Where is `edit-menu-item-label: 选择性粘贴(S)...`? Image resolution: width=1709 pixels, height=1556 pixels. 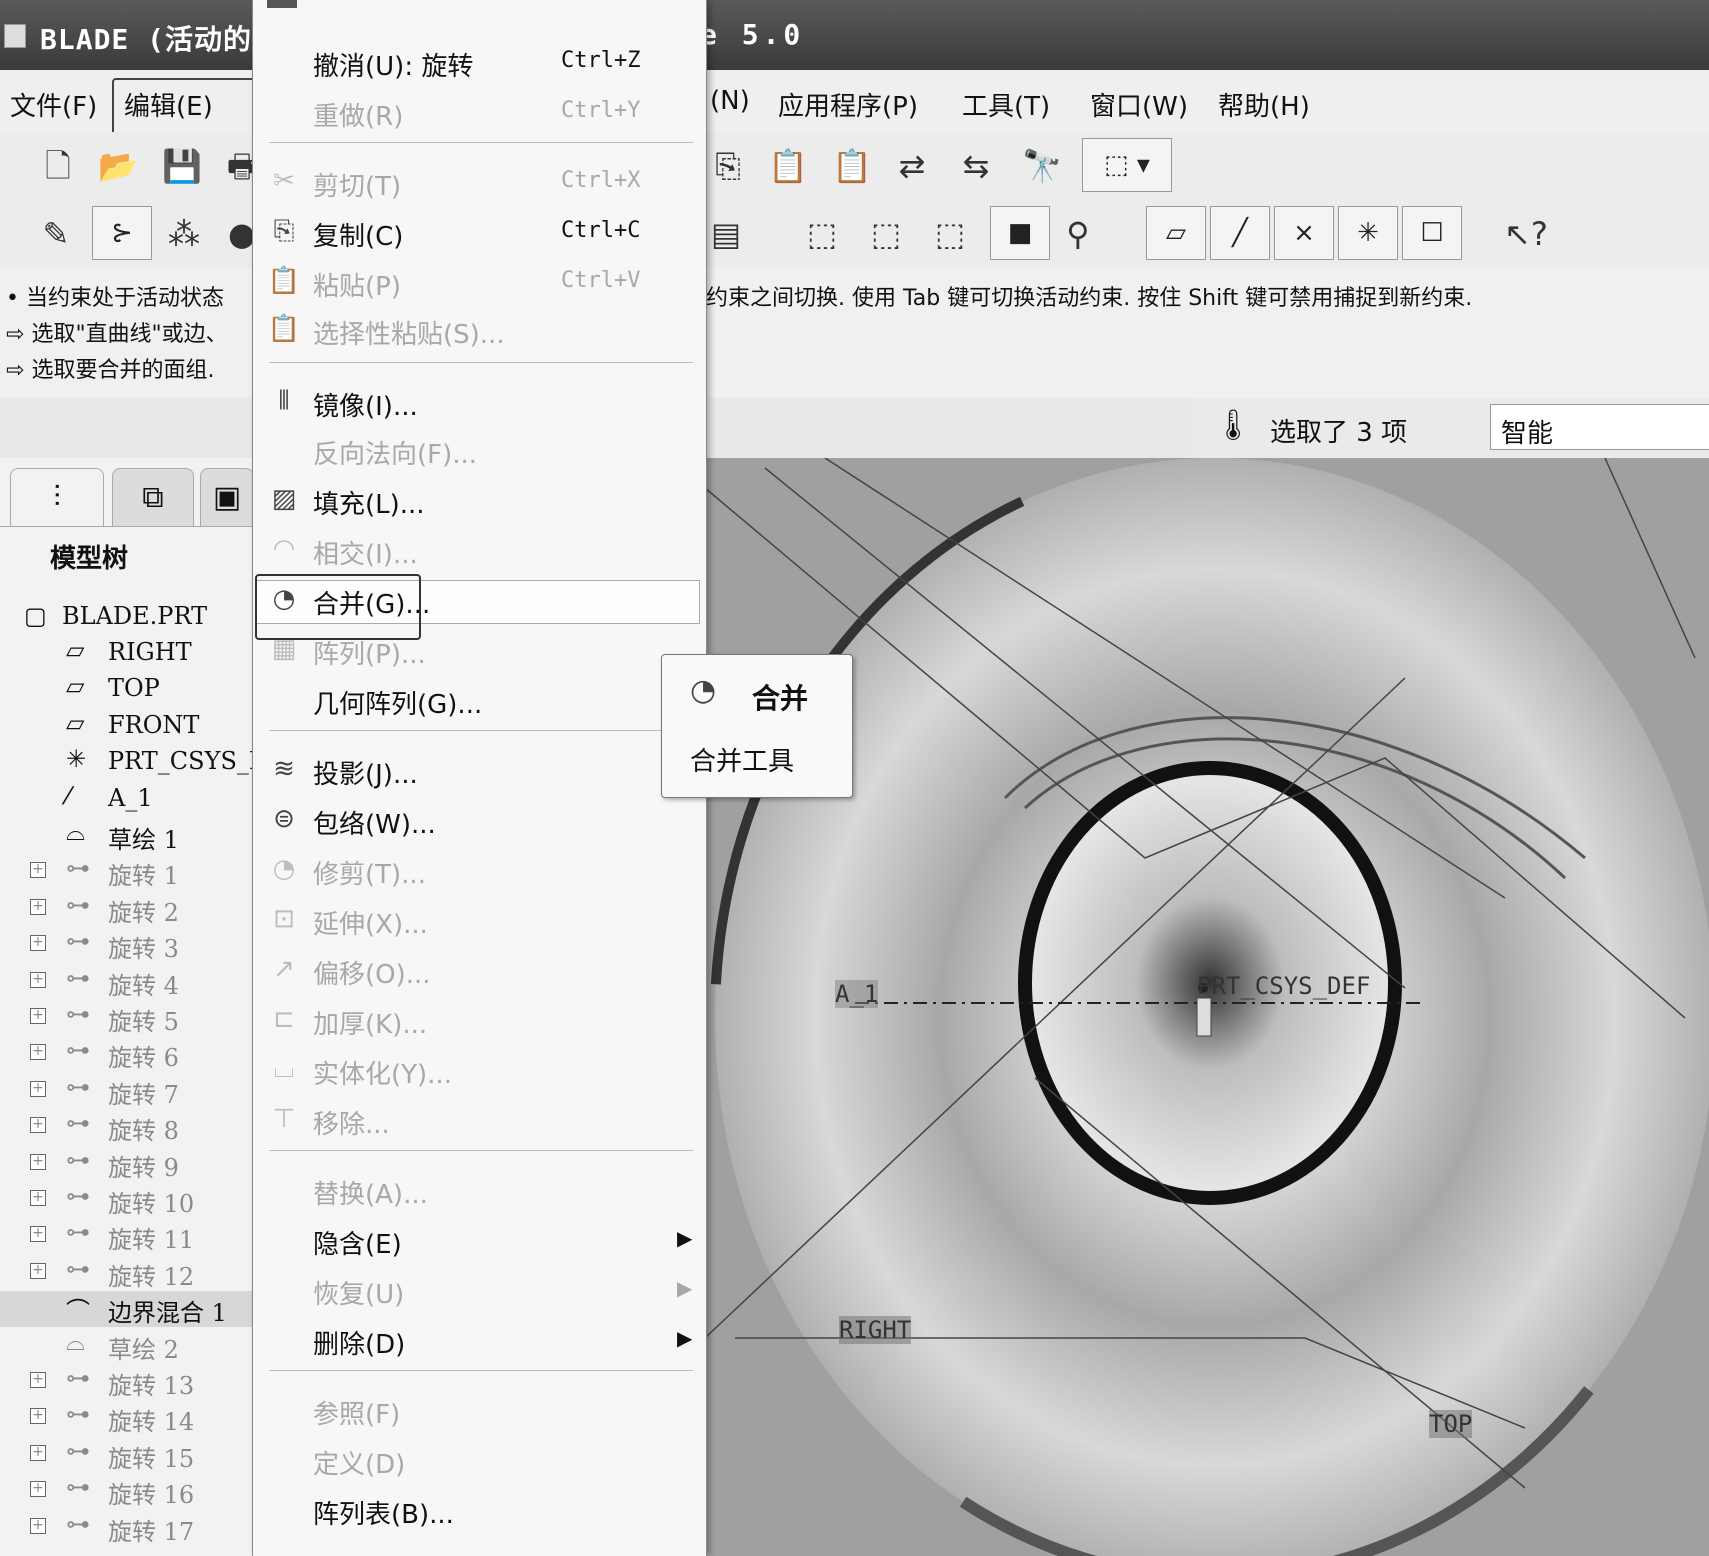 edit-menu-item-label: 选择性粘贴(S)... is located at coordinates (409, 335).